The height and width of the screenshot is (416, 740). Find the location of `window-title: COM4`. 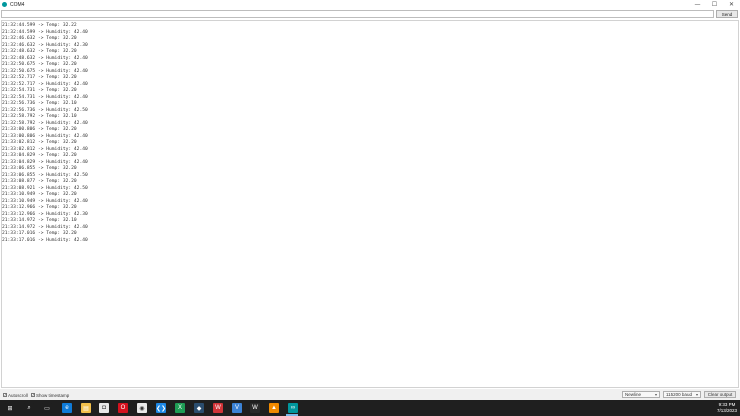

window-title: COM4 is located at coordinates (17, 4).